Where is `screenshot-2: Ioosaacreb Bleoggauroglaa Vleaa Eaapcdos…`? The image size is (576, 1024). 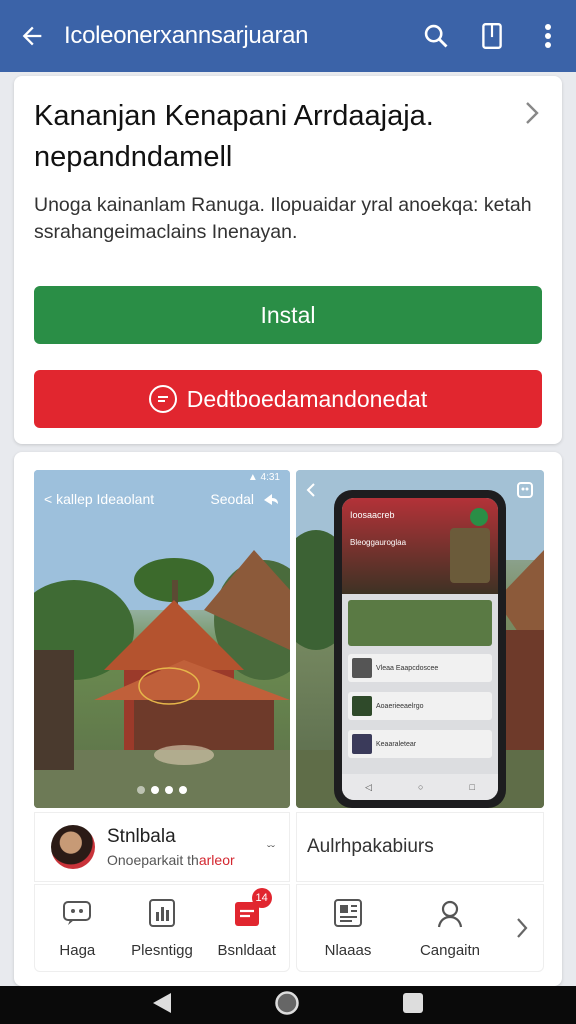
screenshot-2: Ioosaacreb Bleoggauroglaa Vleaa Eaapcdos… is located at coordinates (420, 639).